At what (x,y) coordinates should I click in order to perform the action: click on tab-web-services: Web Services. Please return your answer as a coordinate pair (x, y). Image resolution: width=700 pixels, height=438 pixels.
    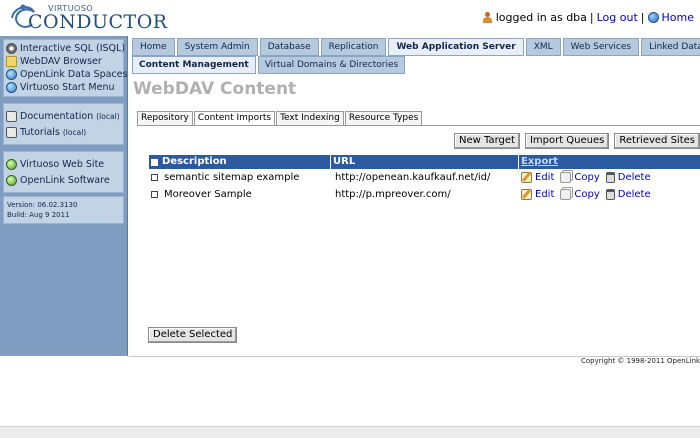
    Looking at the image, I should click on (601, 47).